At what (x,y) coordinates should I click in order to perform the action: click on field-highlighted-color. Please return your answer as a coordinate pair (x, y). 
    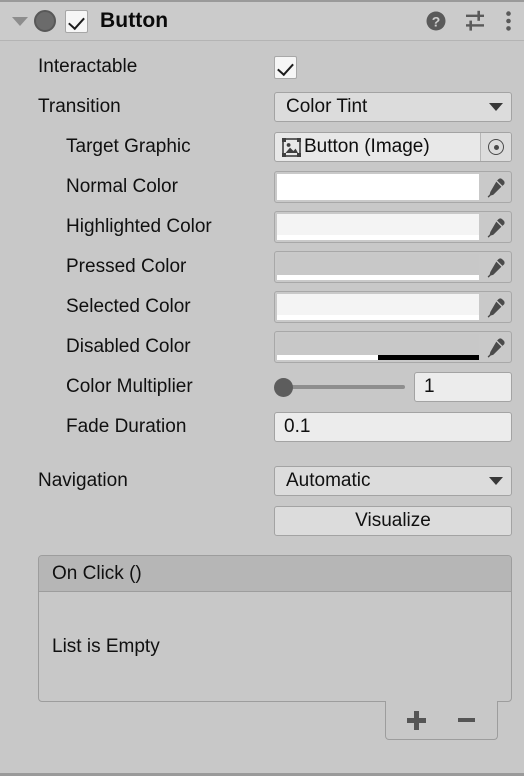
    Looking at the image, I should click on (393, 227).